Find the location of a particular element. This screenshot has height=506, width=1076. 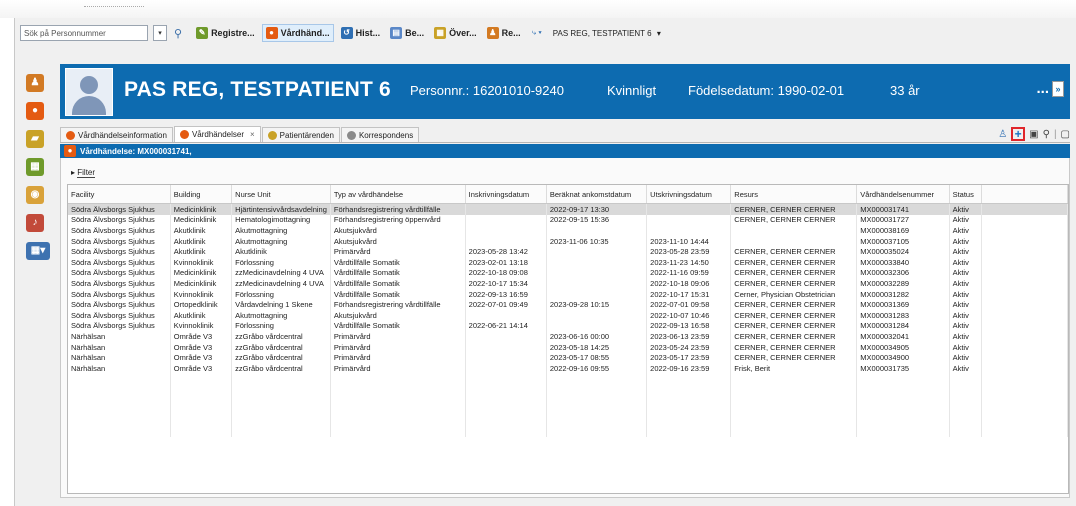

care-event-icon: ● is located at coordinates (35, 111).